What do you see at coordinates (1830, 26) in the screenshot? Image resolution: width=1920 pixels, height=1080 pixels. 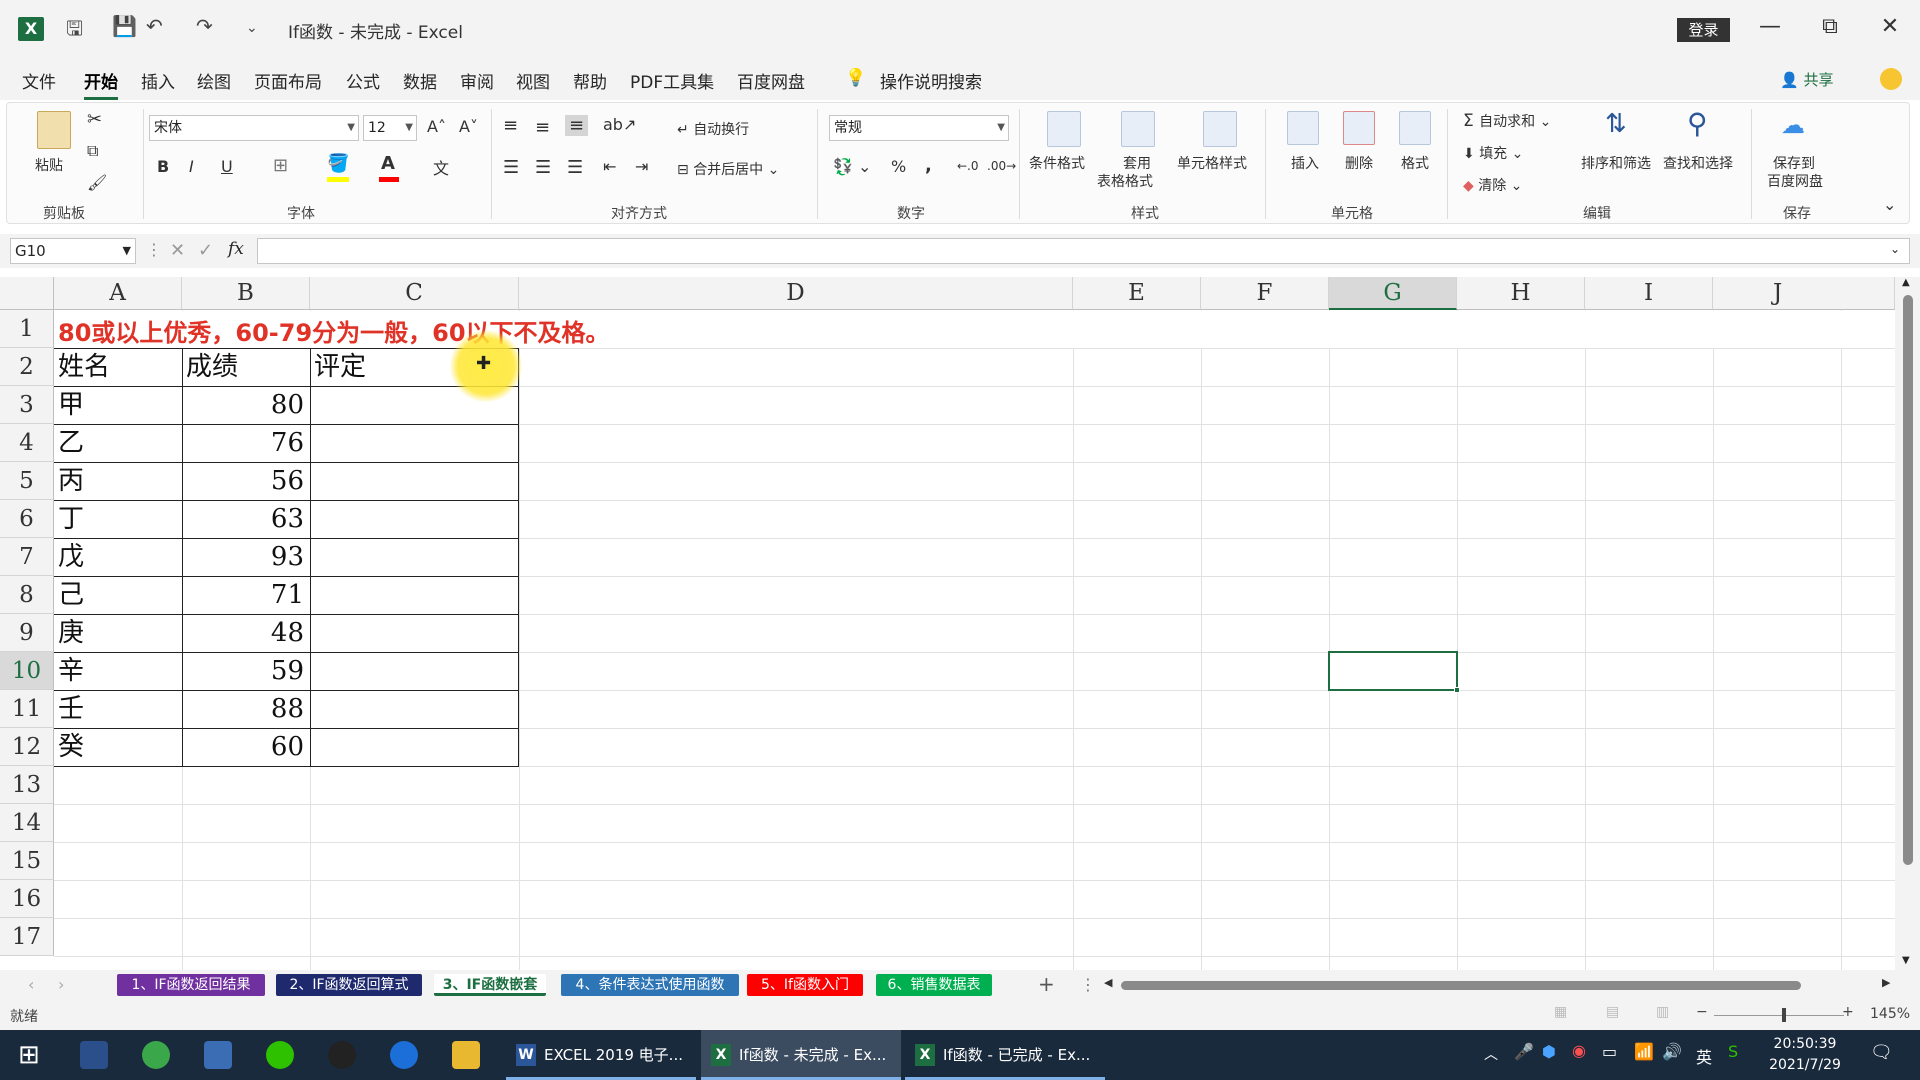 I see `restore-button: ⧉` at bounding box center [1830, 26].